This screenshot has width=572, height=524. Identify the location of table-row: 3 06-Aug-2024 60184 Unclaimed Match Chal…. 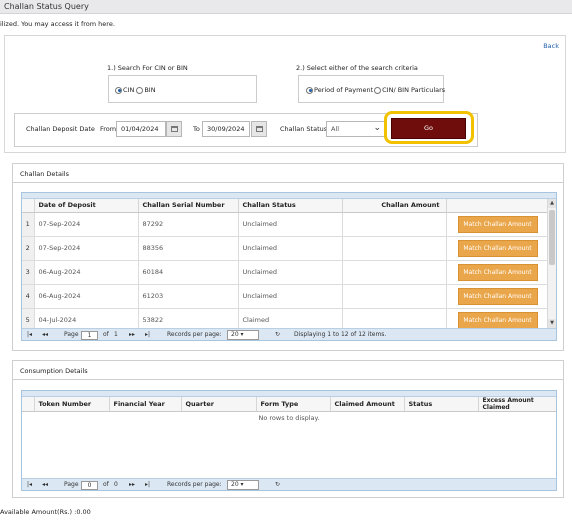
(286, 272).